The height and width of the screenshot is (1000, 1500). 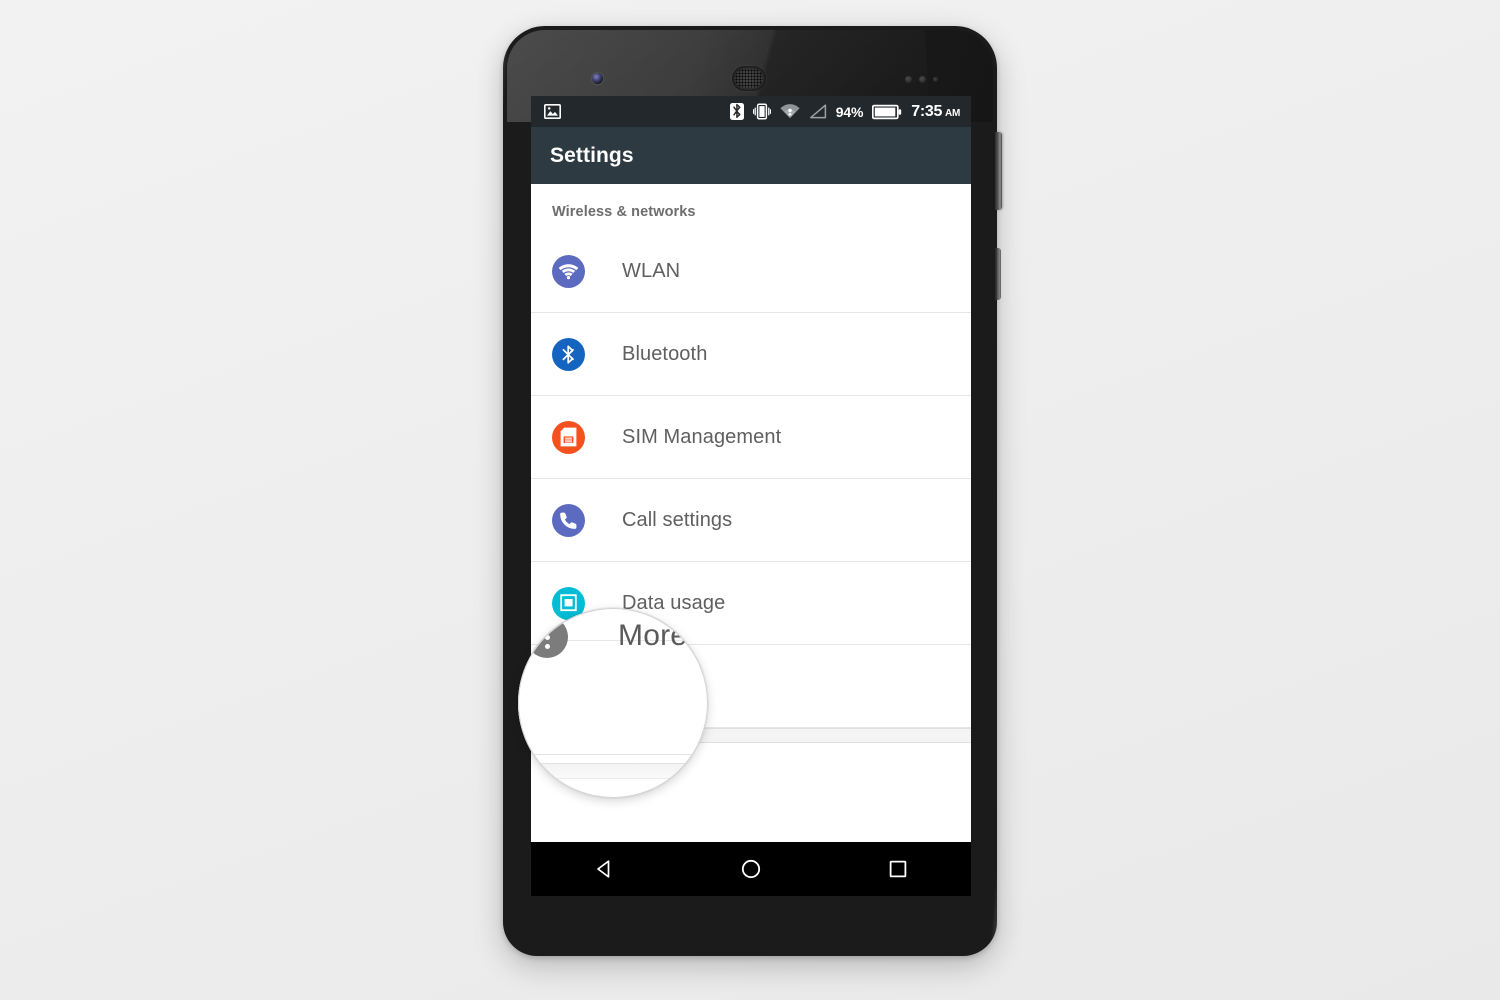 What do you see at coordinates (751, 271) in the screenshot?
I see `settings-row-wlan: WLAN` at bounding box center [751, 271].